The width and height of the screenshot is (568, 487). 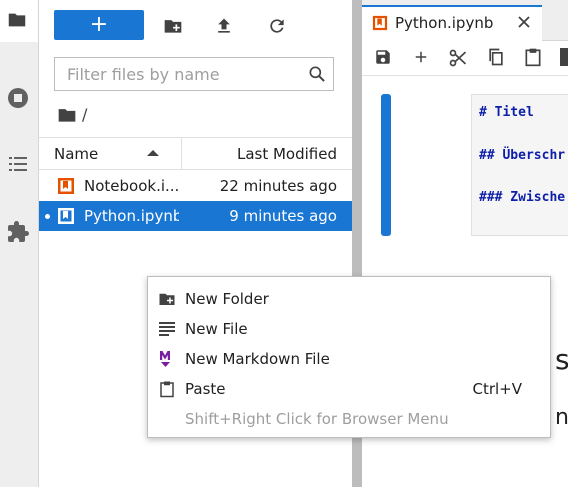 I want to click on add-icon, so click(x=421, y=57).